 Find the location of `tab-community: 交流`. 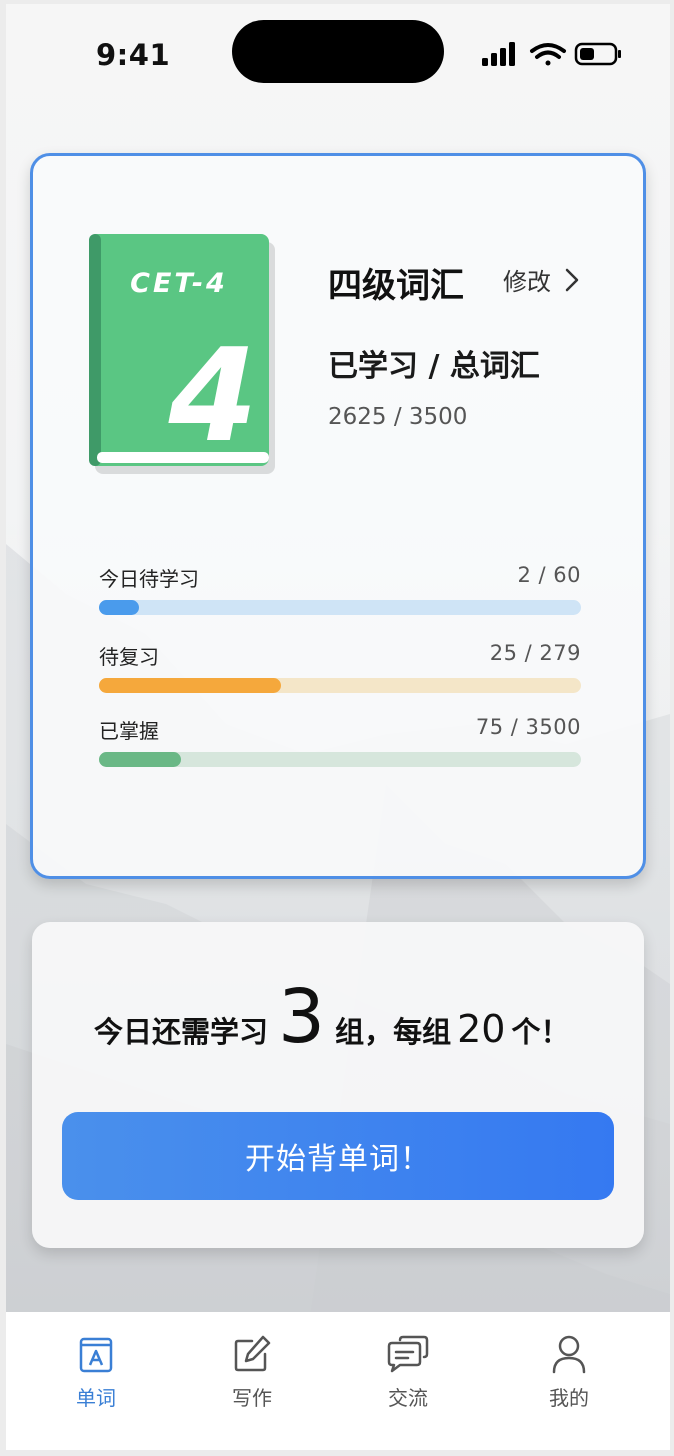

tab-community: 交流 is located at coordinates (408, 1372).